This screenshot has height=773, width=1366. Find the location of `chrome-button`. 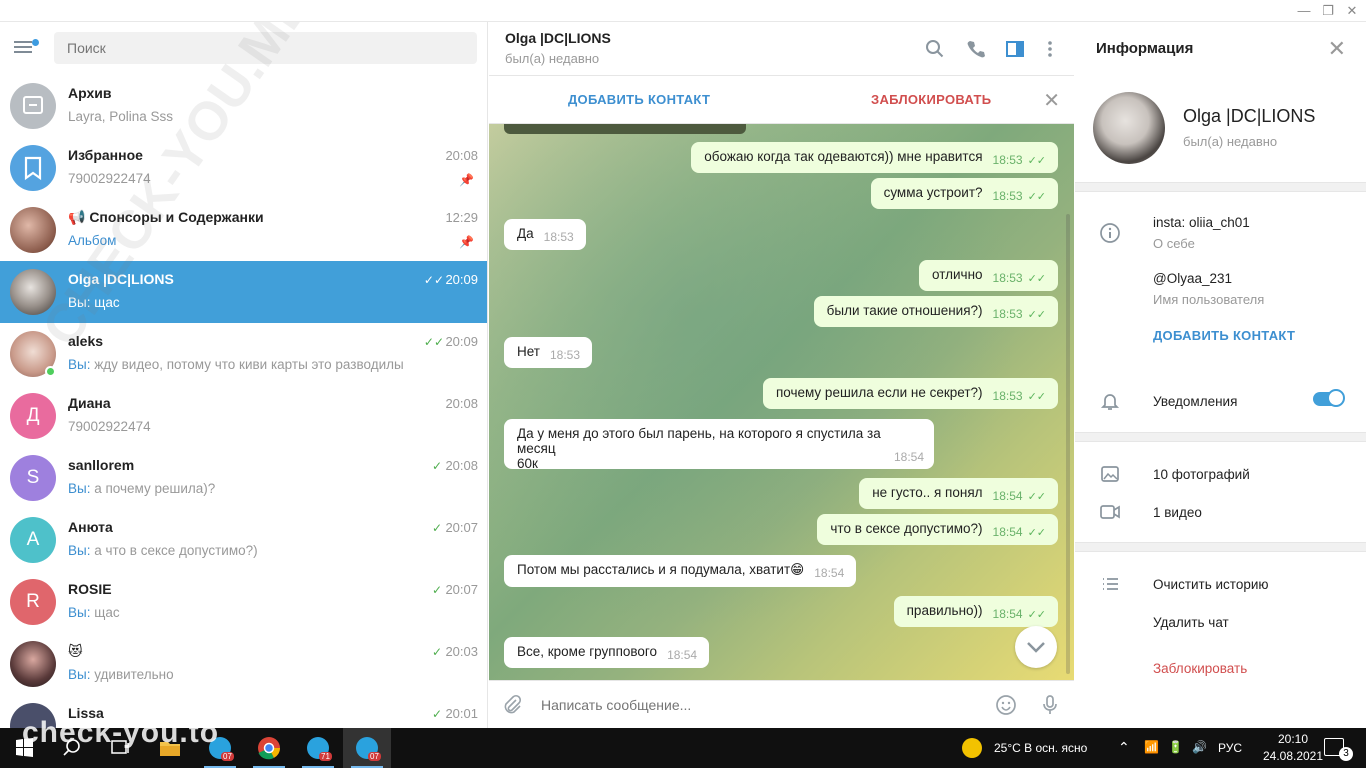

chrome-button is located at coordinates (269, 748).